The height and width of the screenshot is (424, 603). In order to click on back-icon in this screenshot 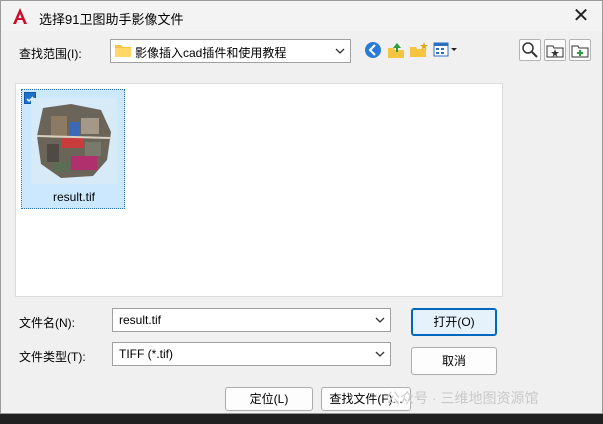, I will do `click(373, 50)`.